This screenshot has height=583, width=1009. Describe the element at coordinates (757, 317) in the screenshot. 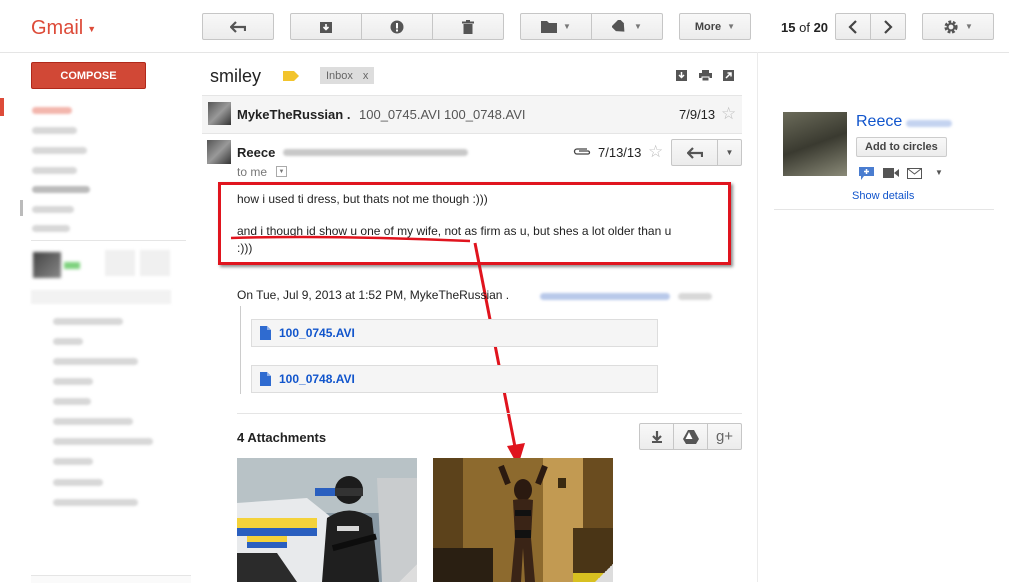

I see `content-divider` at that location.